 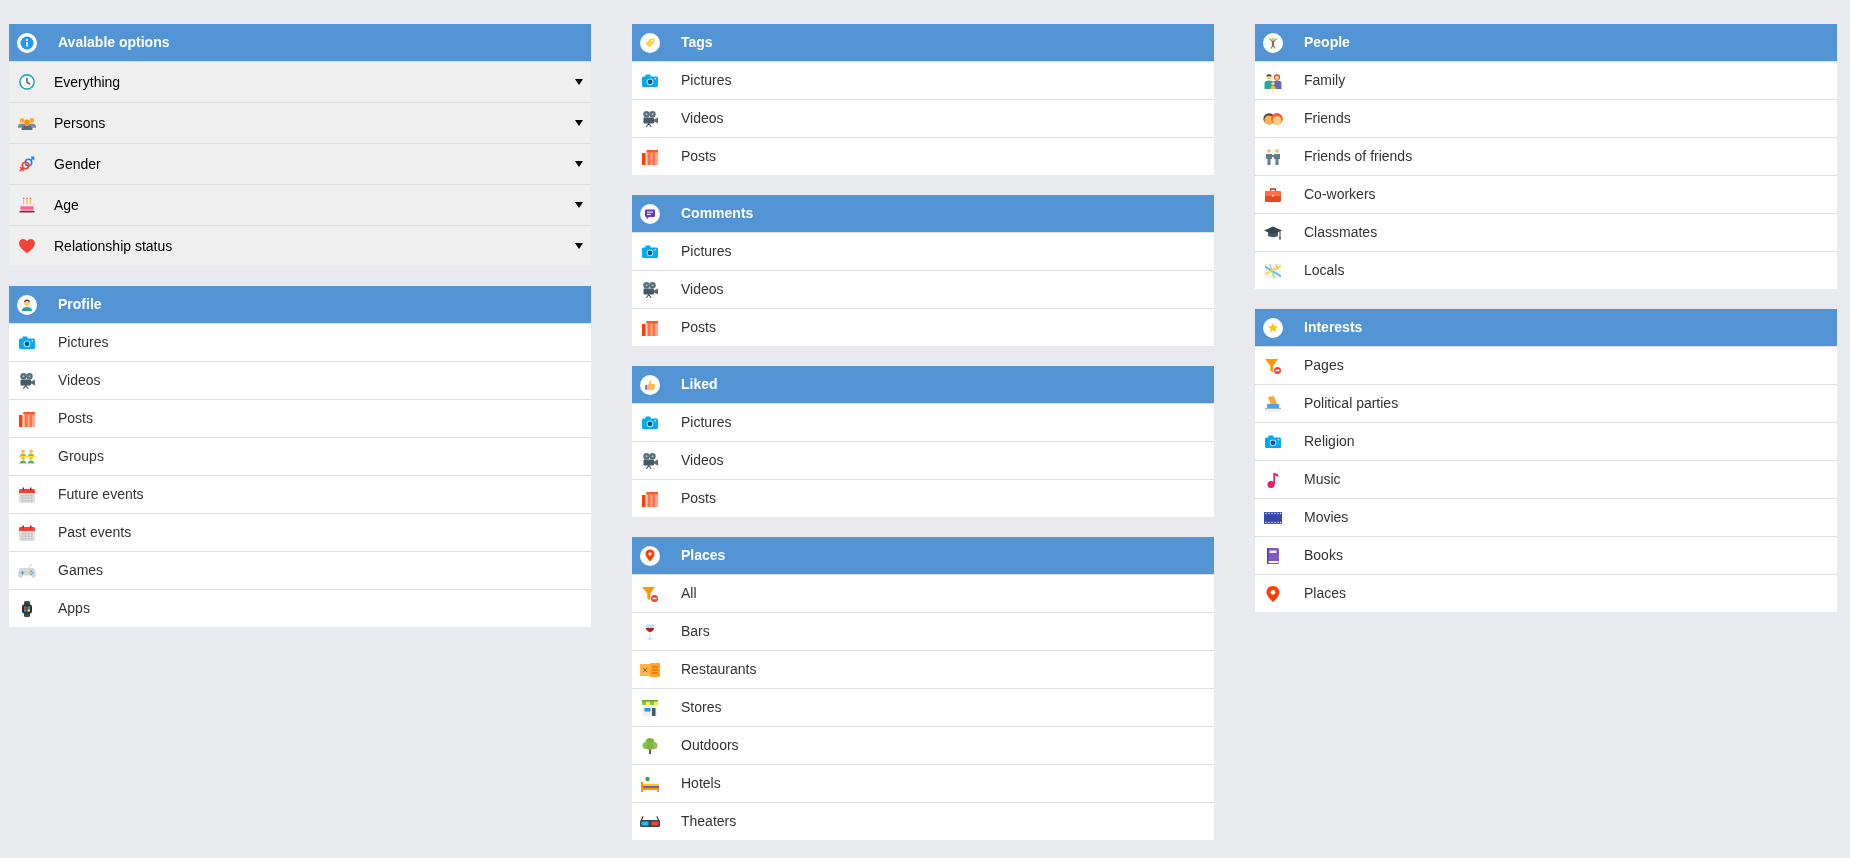 I want to click on list-item: Apps, so click(x=300, y=608).